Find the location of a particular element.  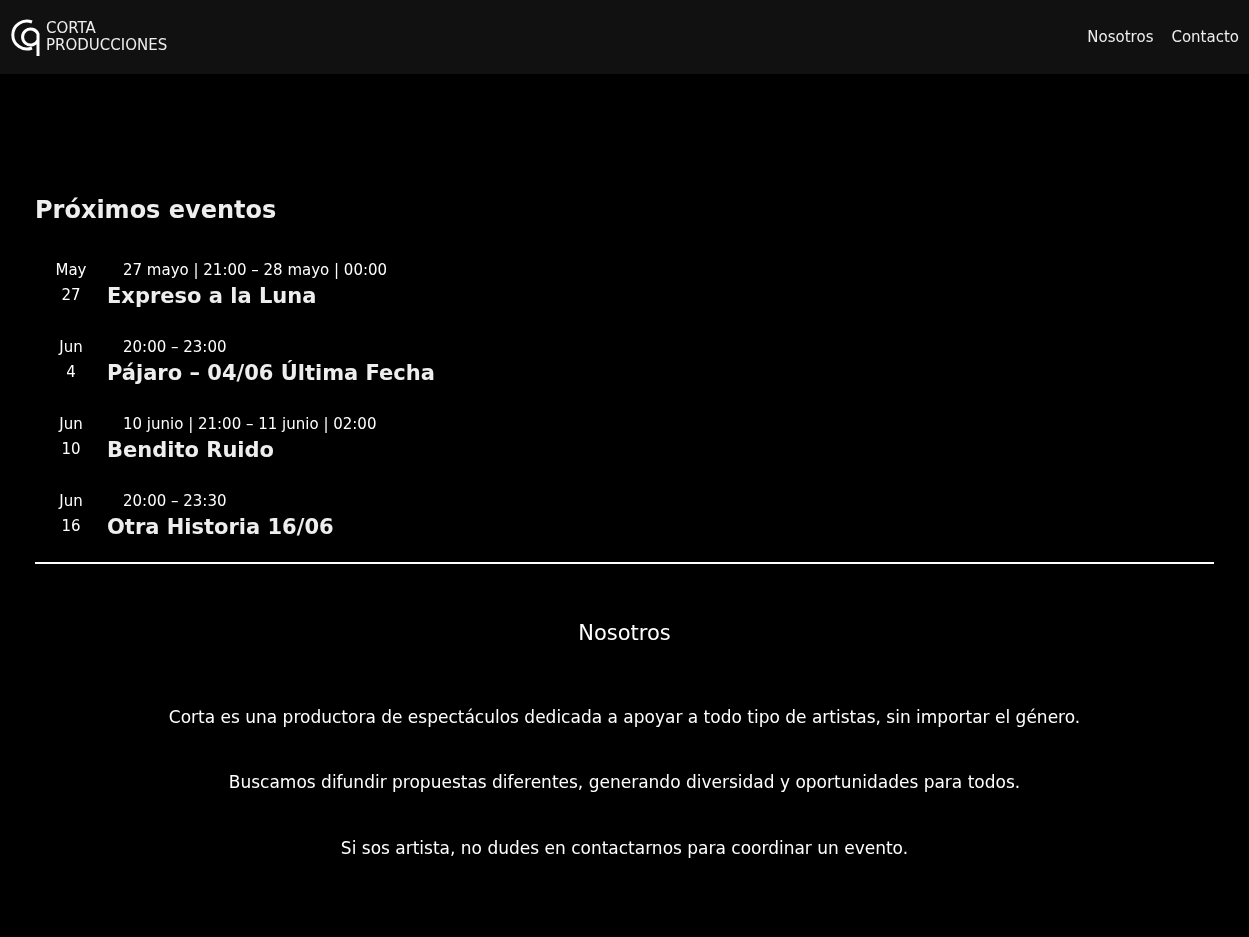

section-heading: Próximos eventos is located at coordinates (156, 210).